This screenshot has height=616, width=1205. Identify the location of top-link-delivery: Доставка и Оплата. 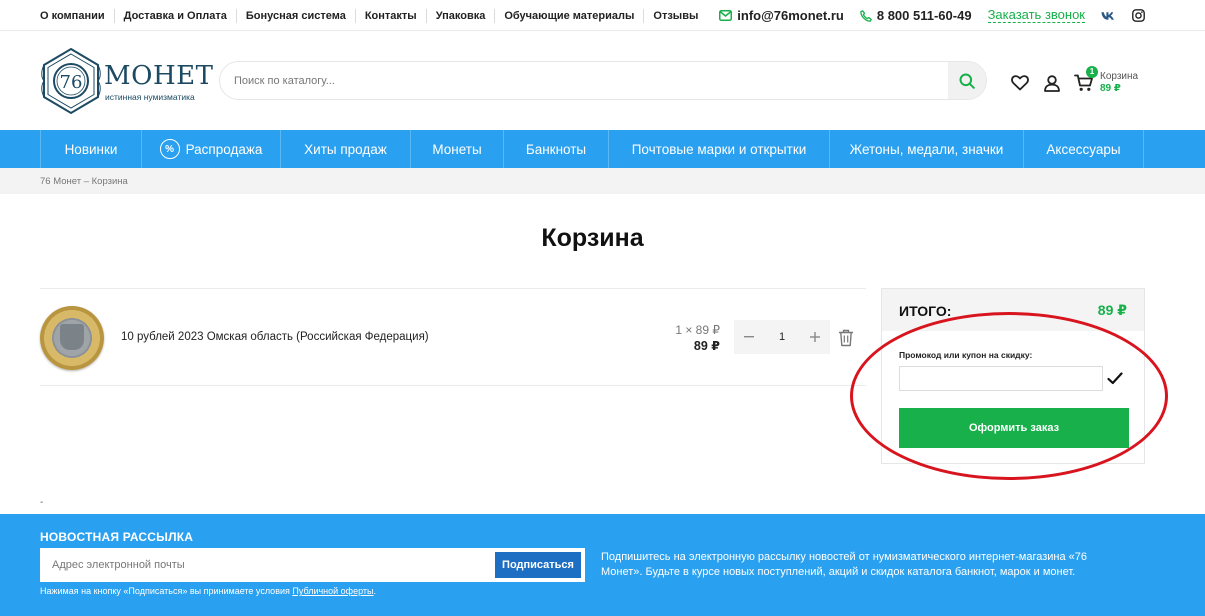
(174, 15).